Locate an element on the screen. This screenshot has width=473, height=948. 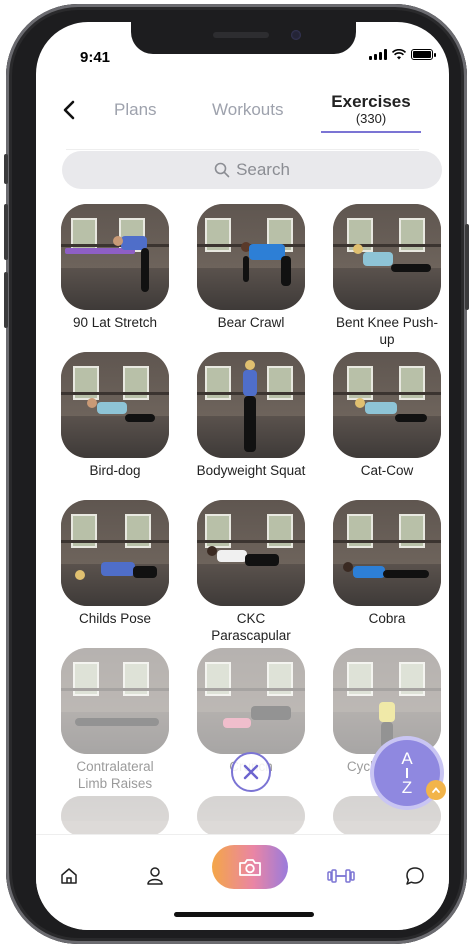
sort-az-button: A Z is located at coordinates (410, 773).